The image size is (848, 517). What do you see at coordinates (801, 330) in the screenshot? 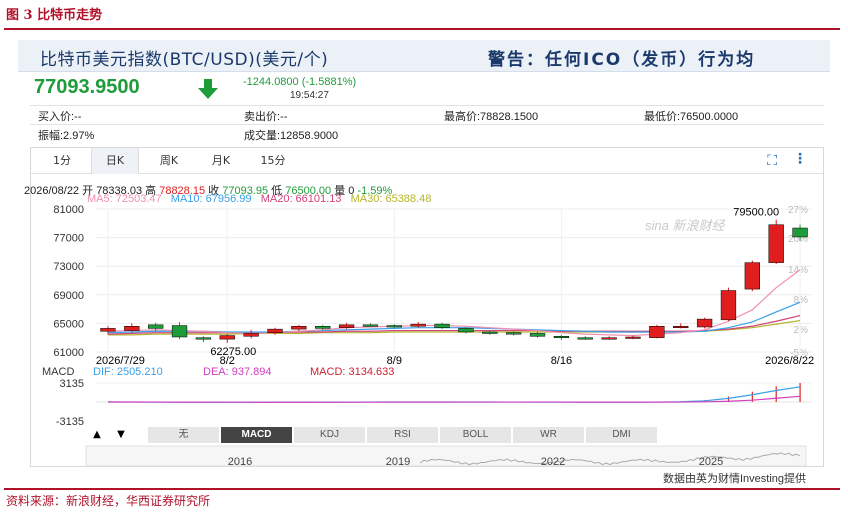
I see `pct-tick-label: 2%` at bounding box center [801, 330].